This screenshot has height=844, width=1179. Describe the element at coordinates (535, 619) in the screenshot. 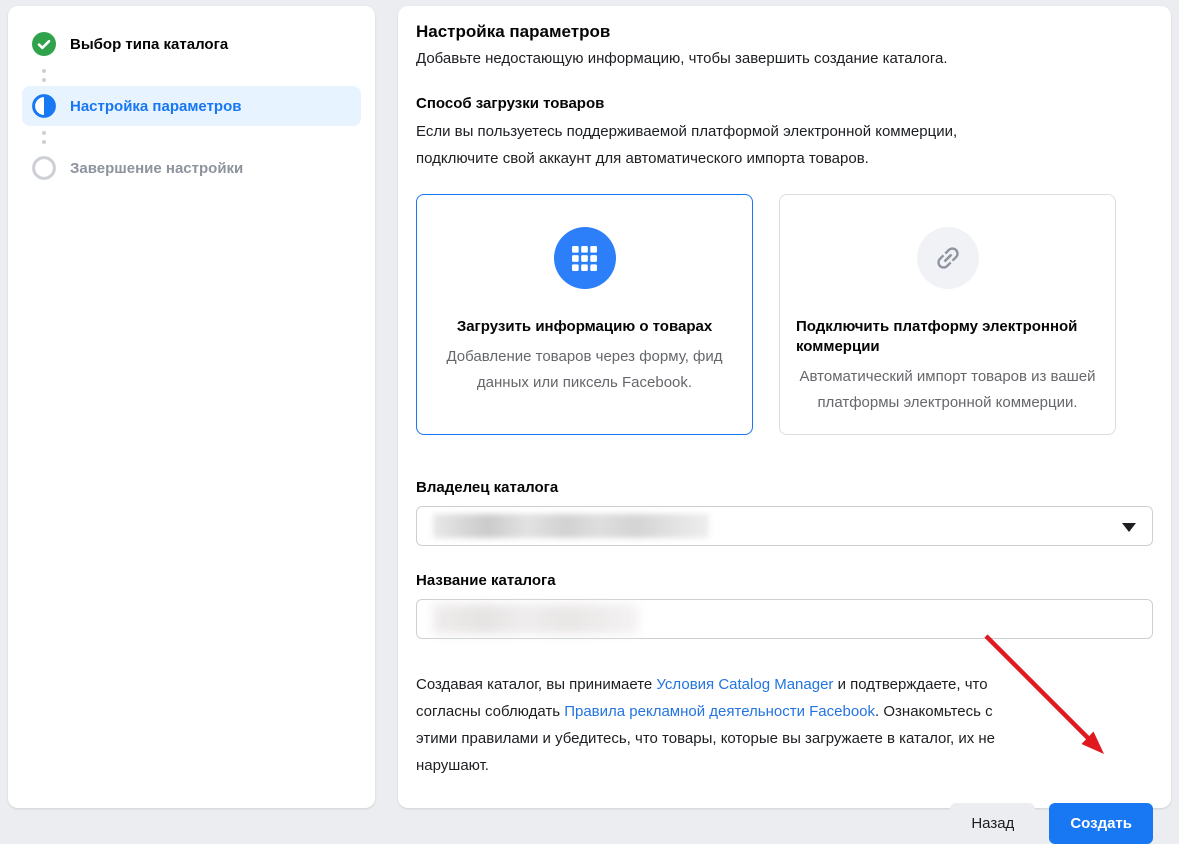

I see `redacted-name-value` at that location.